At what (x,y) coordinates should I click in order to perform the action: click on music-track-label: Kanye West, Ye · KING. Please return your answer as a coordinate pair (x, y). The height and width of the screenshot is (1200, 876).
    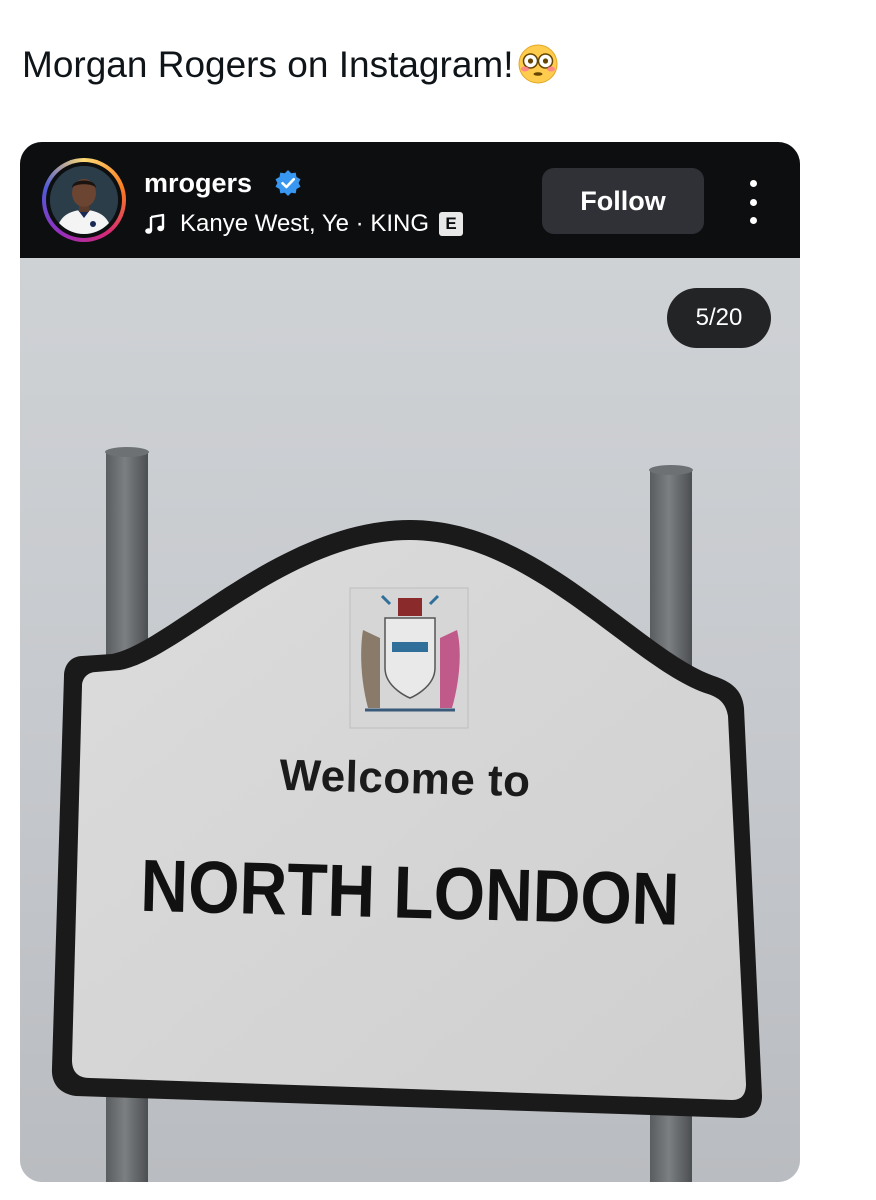
    Looking at the image, I should click on (305, 223).